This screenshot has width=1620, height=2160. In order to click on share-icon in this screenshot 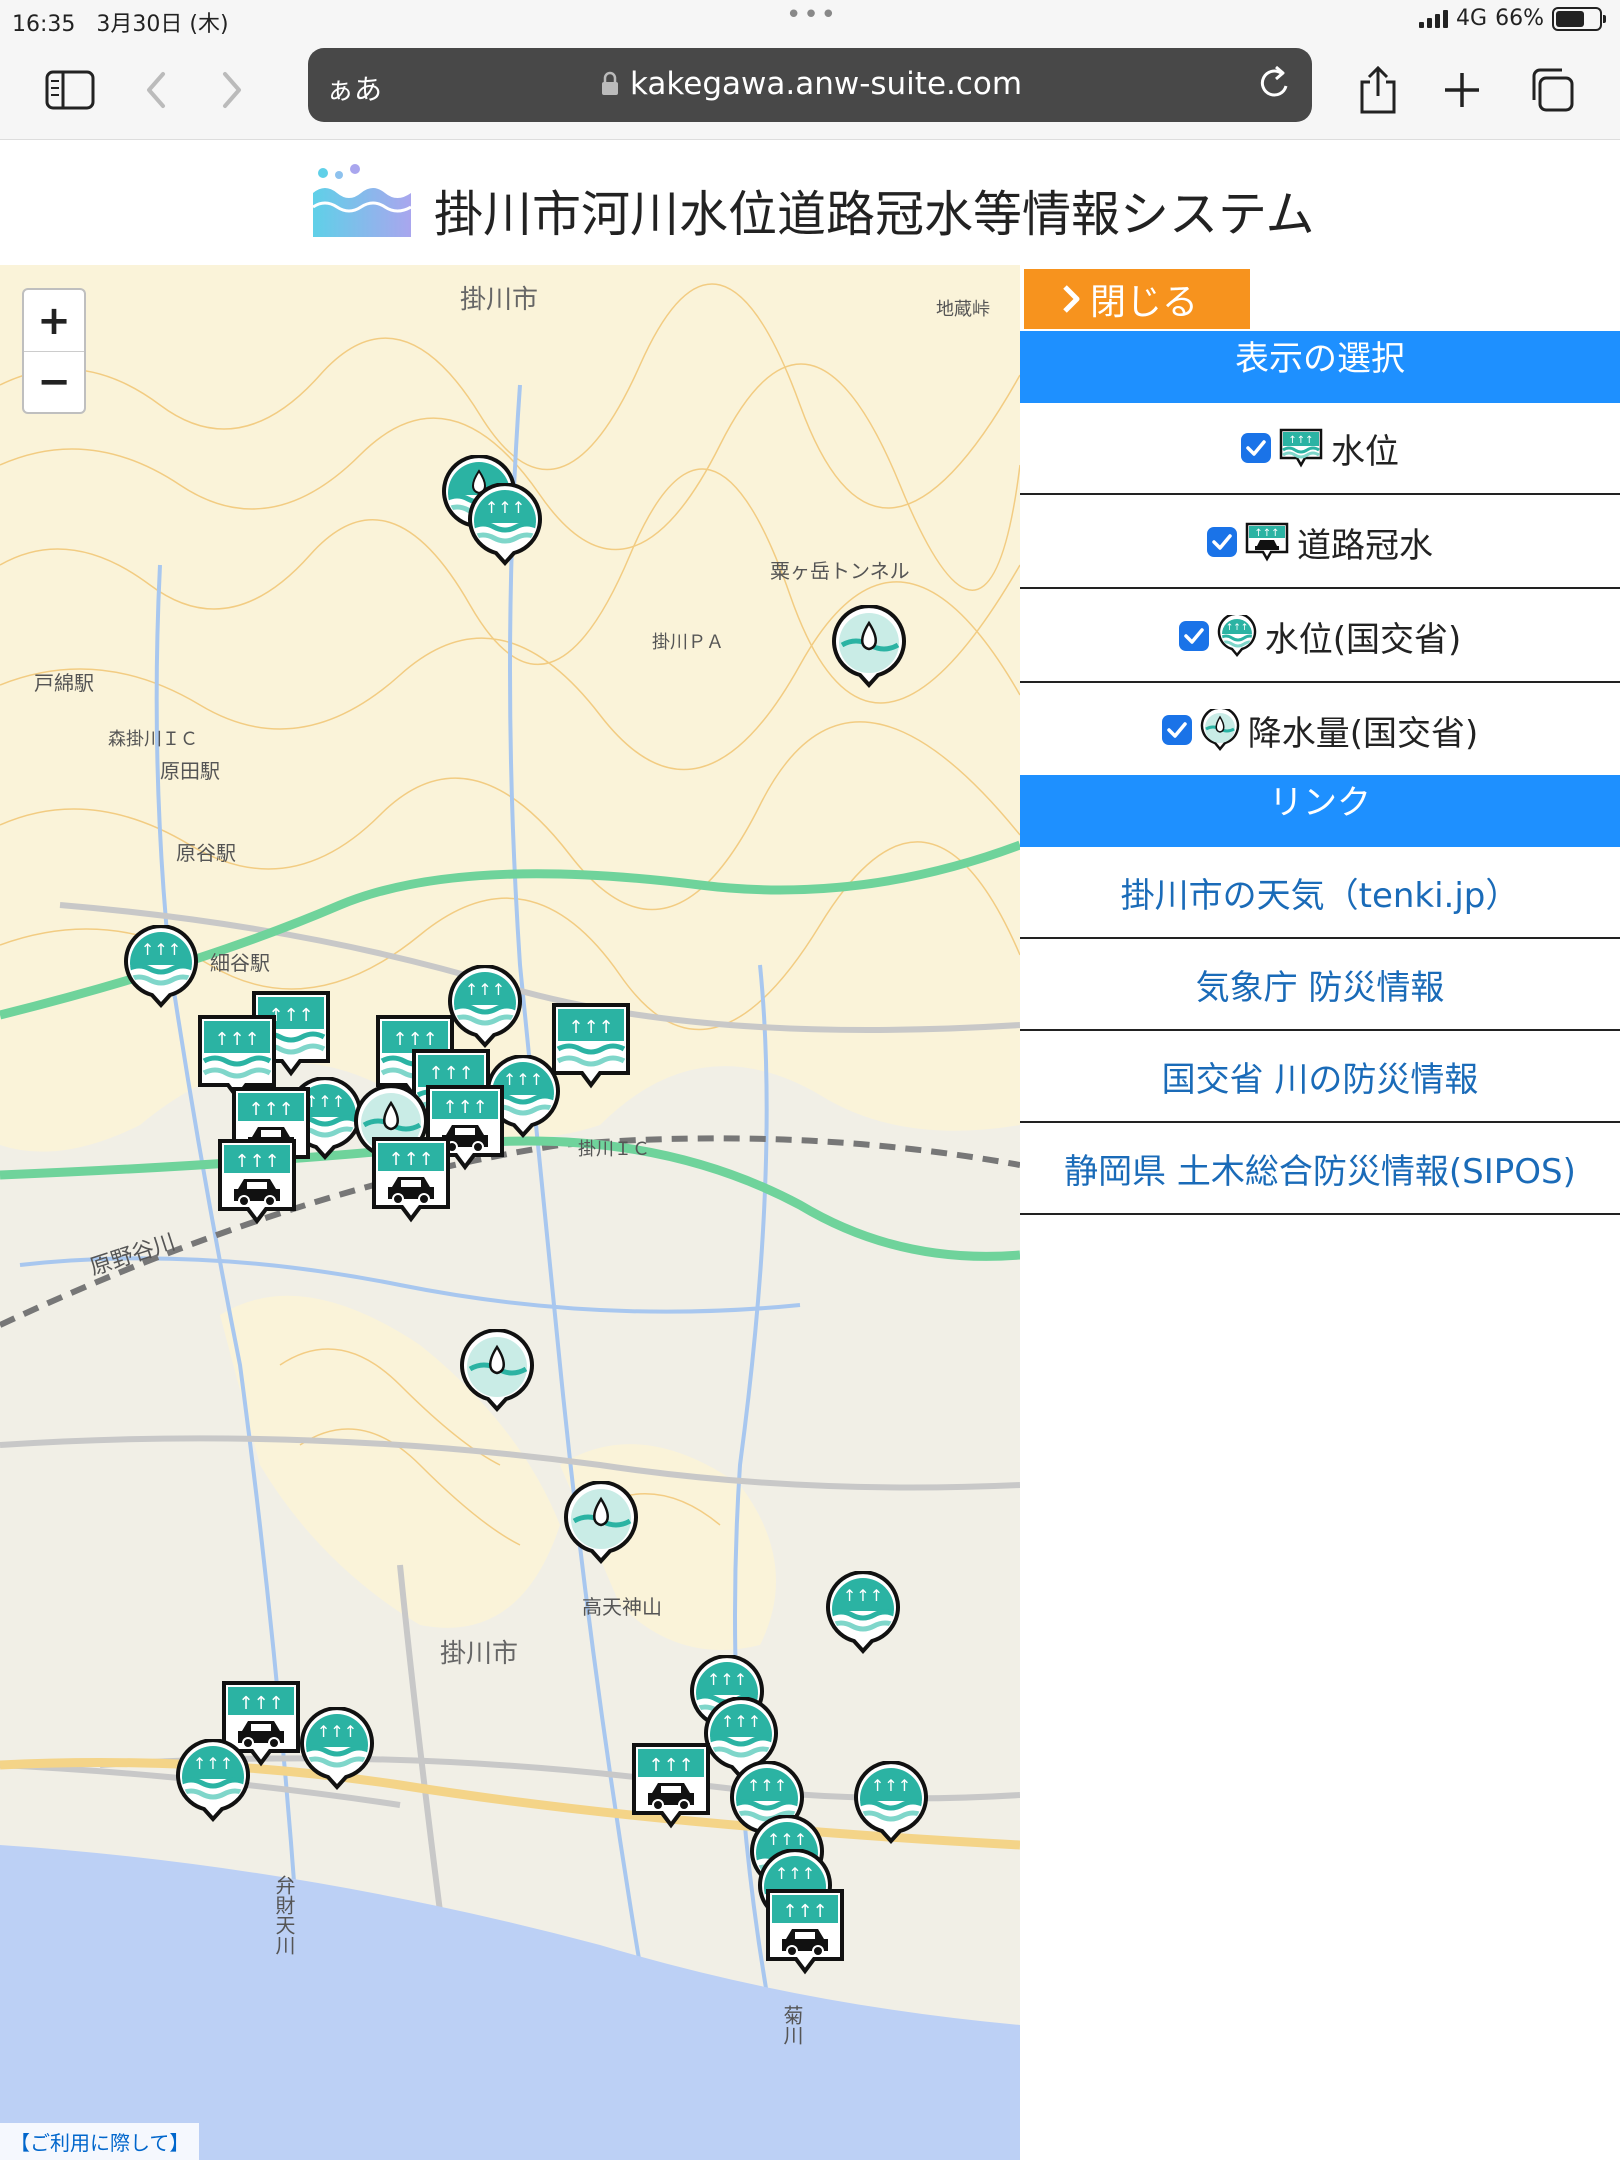, I will do `click(1378, 90)`.